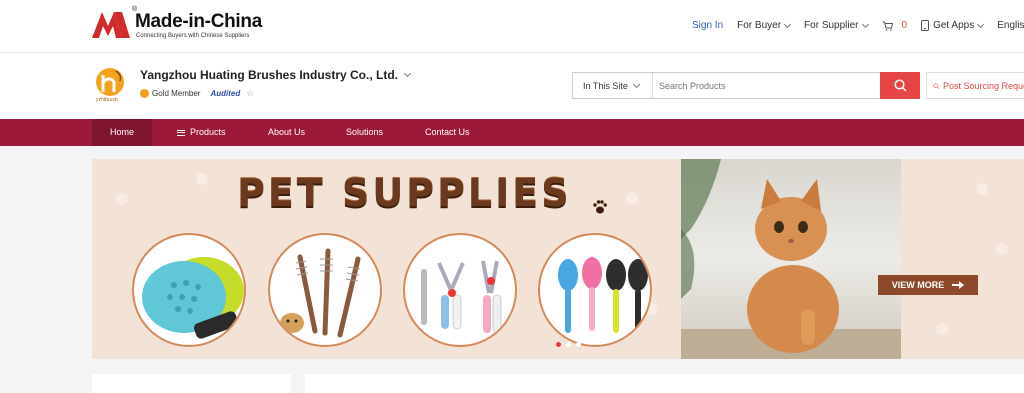  I want to click on for-buyer-label: For Buyer, so click(759, 25).